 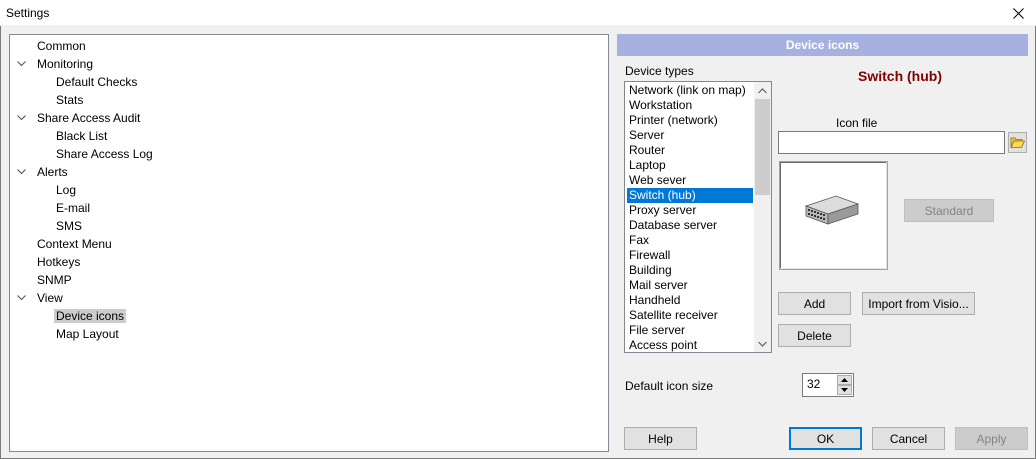 I want to click on tree-item: Stats, so click(x=69, y=100).